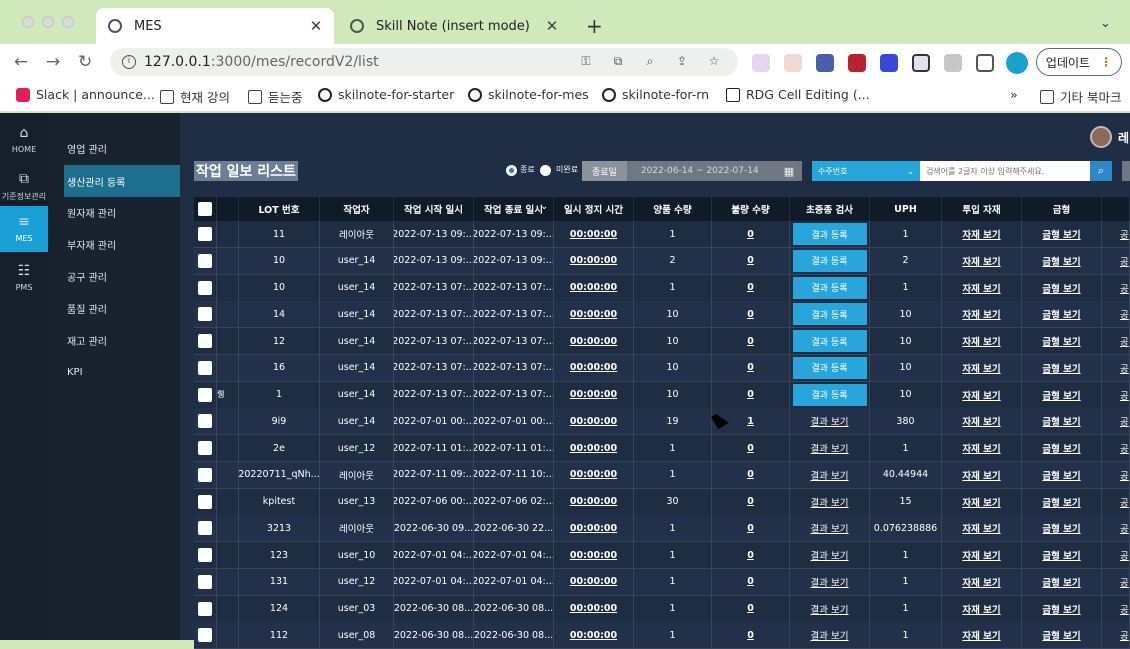 This screenshot has height=649, width=1130. What do you see at coordinates (53, 62) in the screenshot?
I see `forward-icon: →` at bounding box center [53, 62].